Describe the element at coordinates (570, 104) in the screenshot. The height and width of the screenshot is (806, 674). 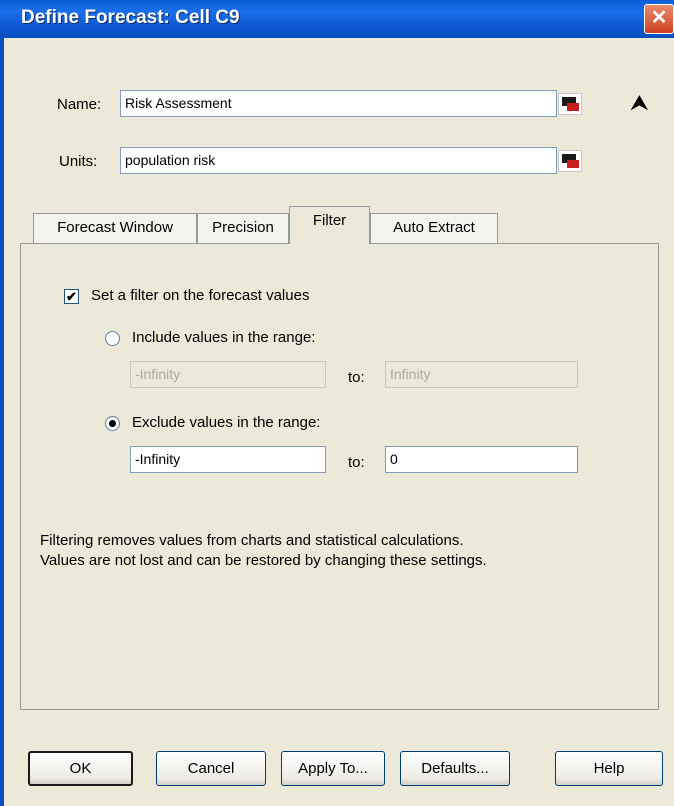
I see `name-cell-select-icon` at that location.